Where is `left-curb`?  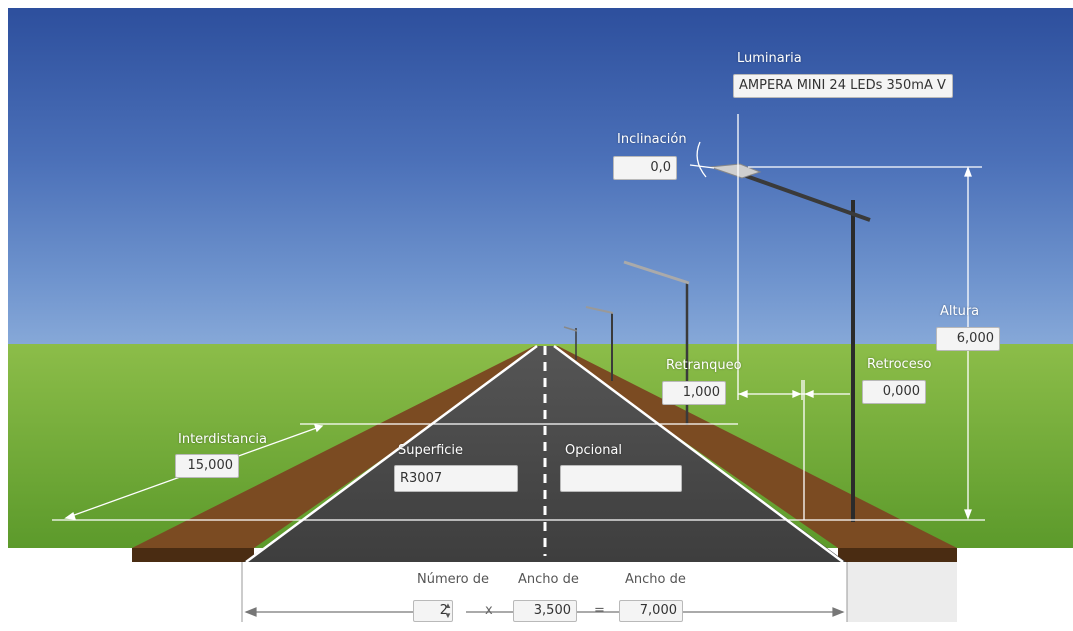 left-curb is located at coordinates (193, 555).